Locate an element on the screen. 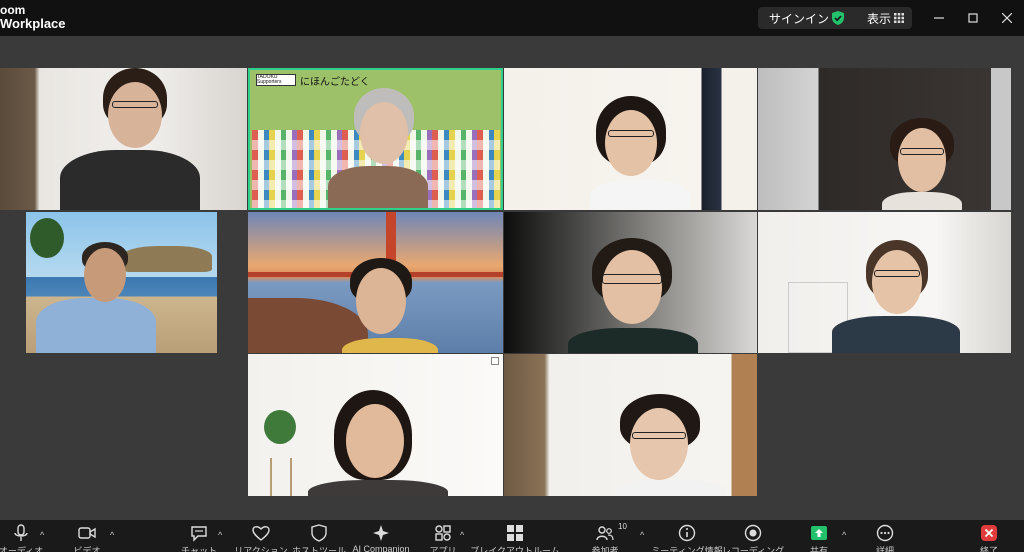  participants-label: 参加者 is located at coordinates (605, 549).